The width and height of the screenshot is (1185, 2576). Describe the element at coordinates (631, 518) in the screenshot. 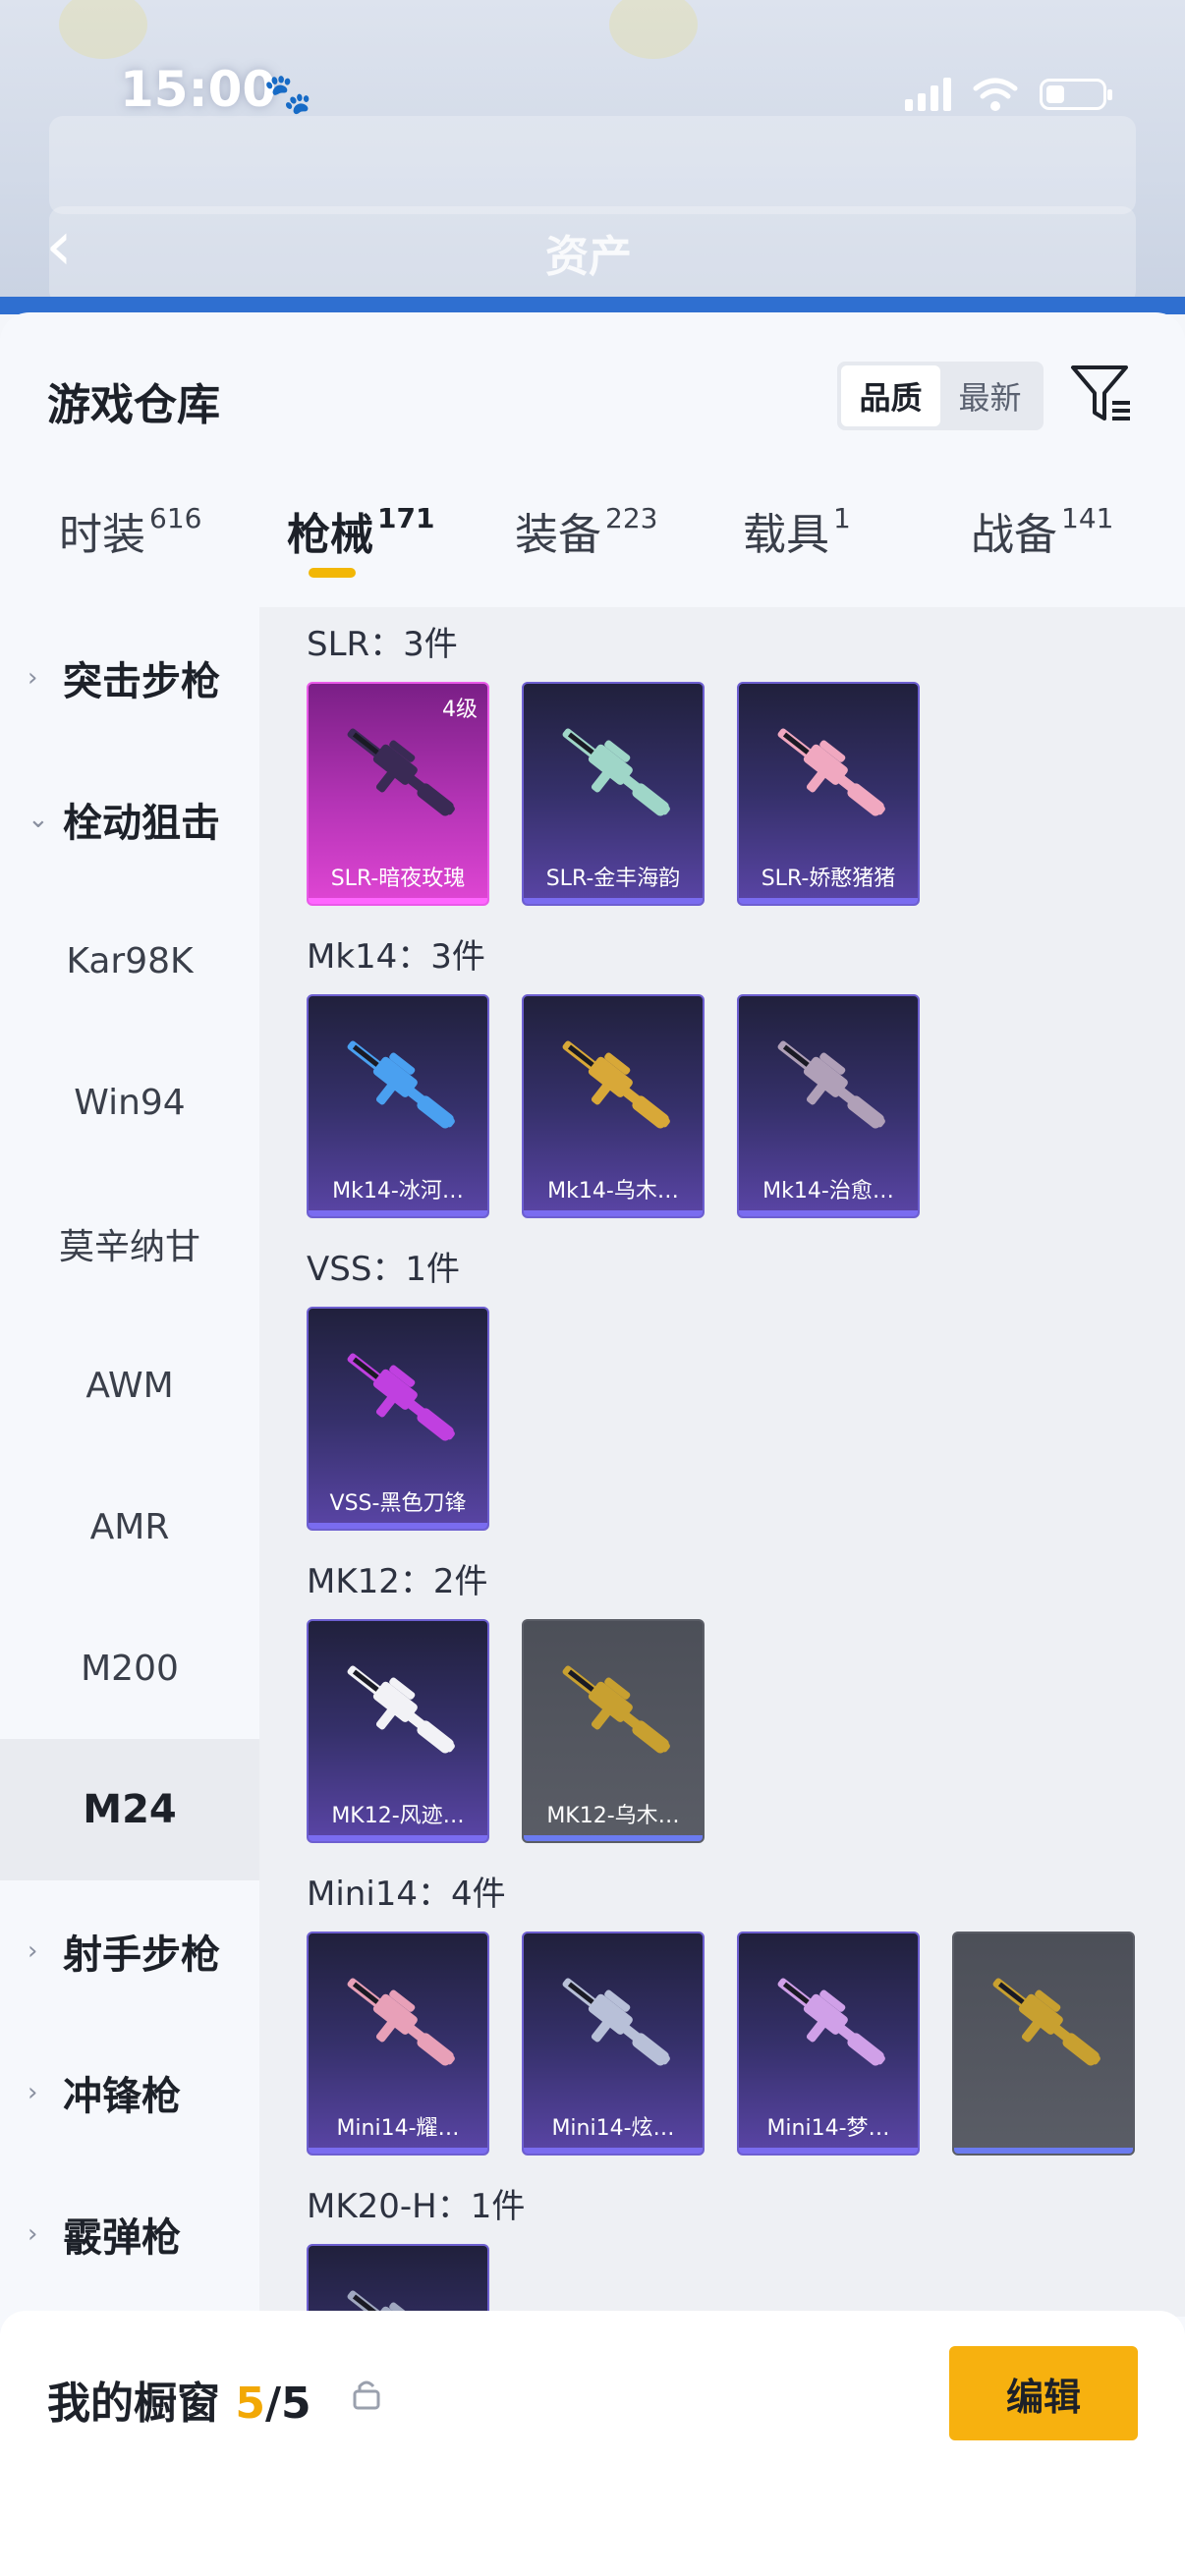

I see `tab-count: 223` at that location.